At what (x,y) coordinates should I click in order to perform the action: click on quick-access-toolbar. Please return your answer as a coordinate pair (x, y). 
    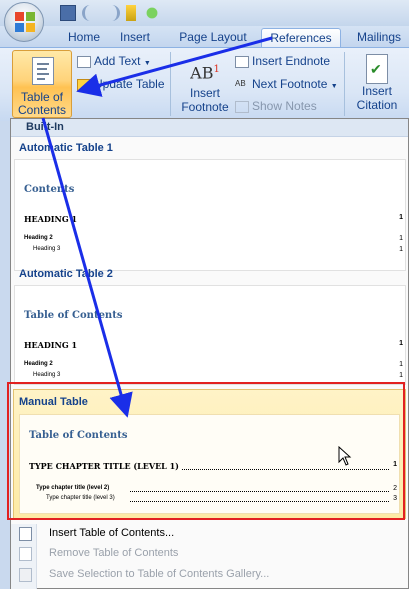
    Looking at the image, I should click on (111, 13).